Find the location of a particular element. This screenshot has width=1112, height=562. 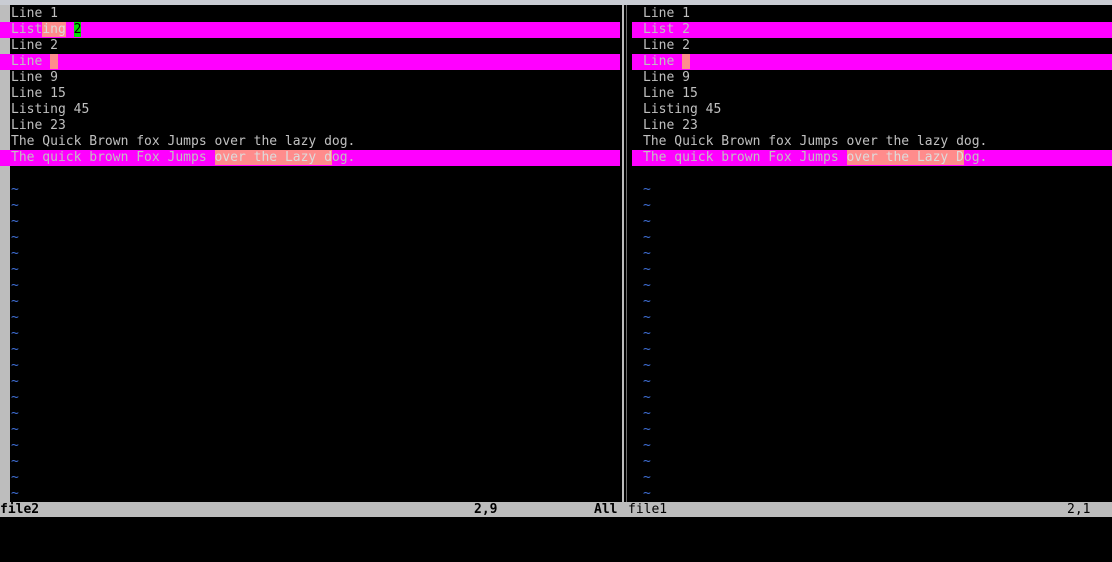

diff-text-highlight: over the Lazy D is located at coordinates (905, 157).